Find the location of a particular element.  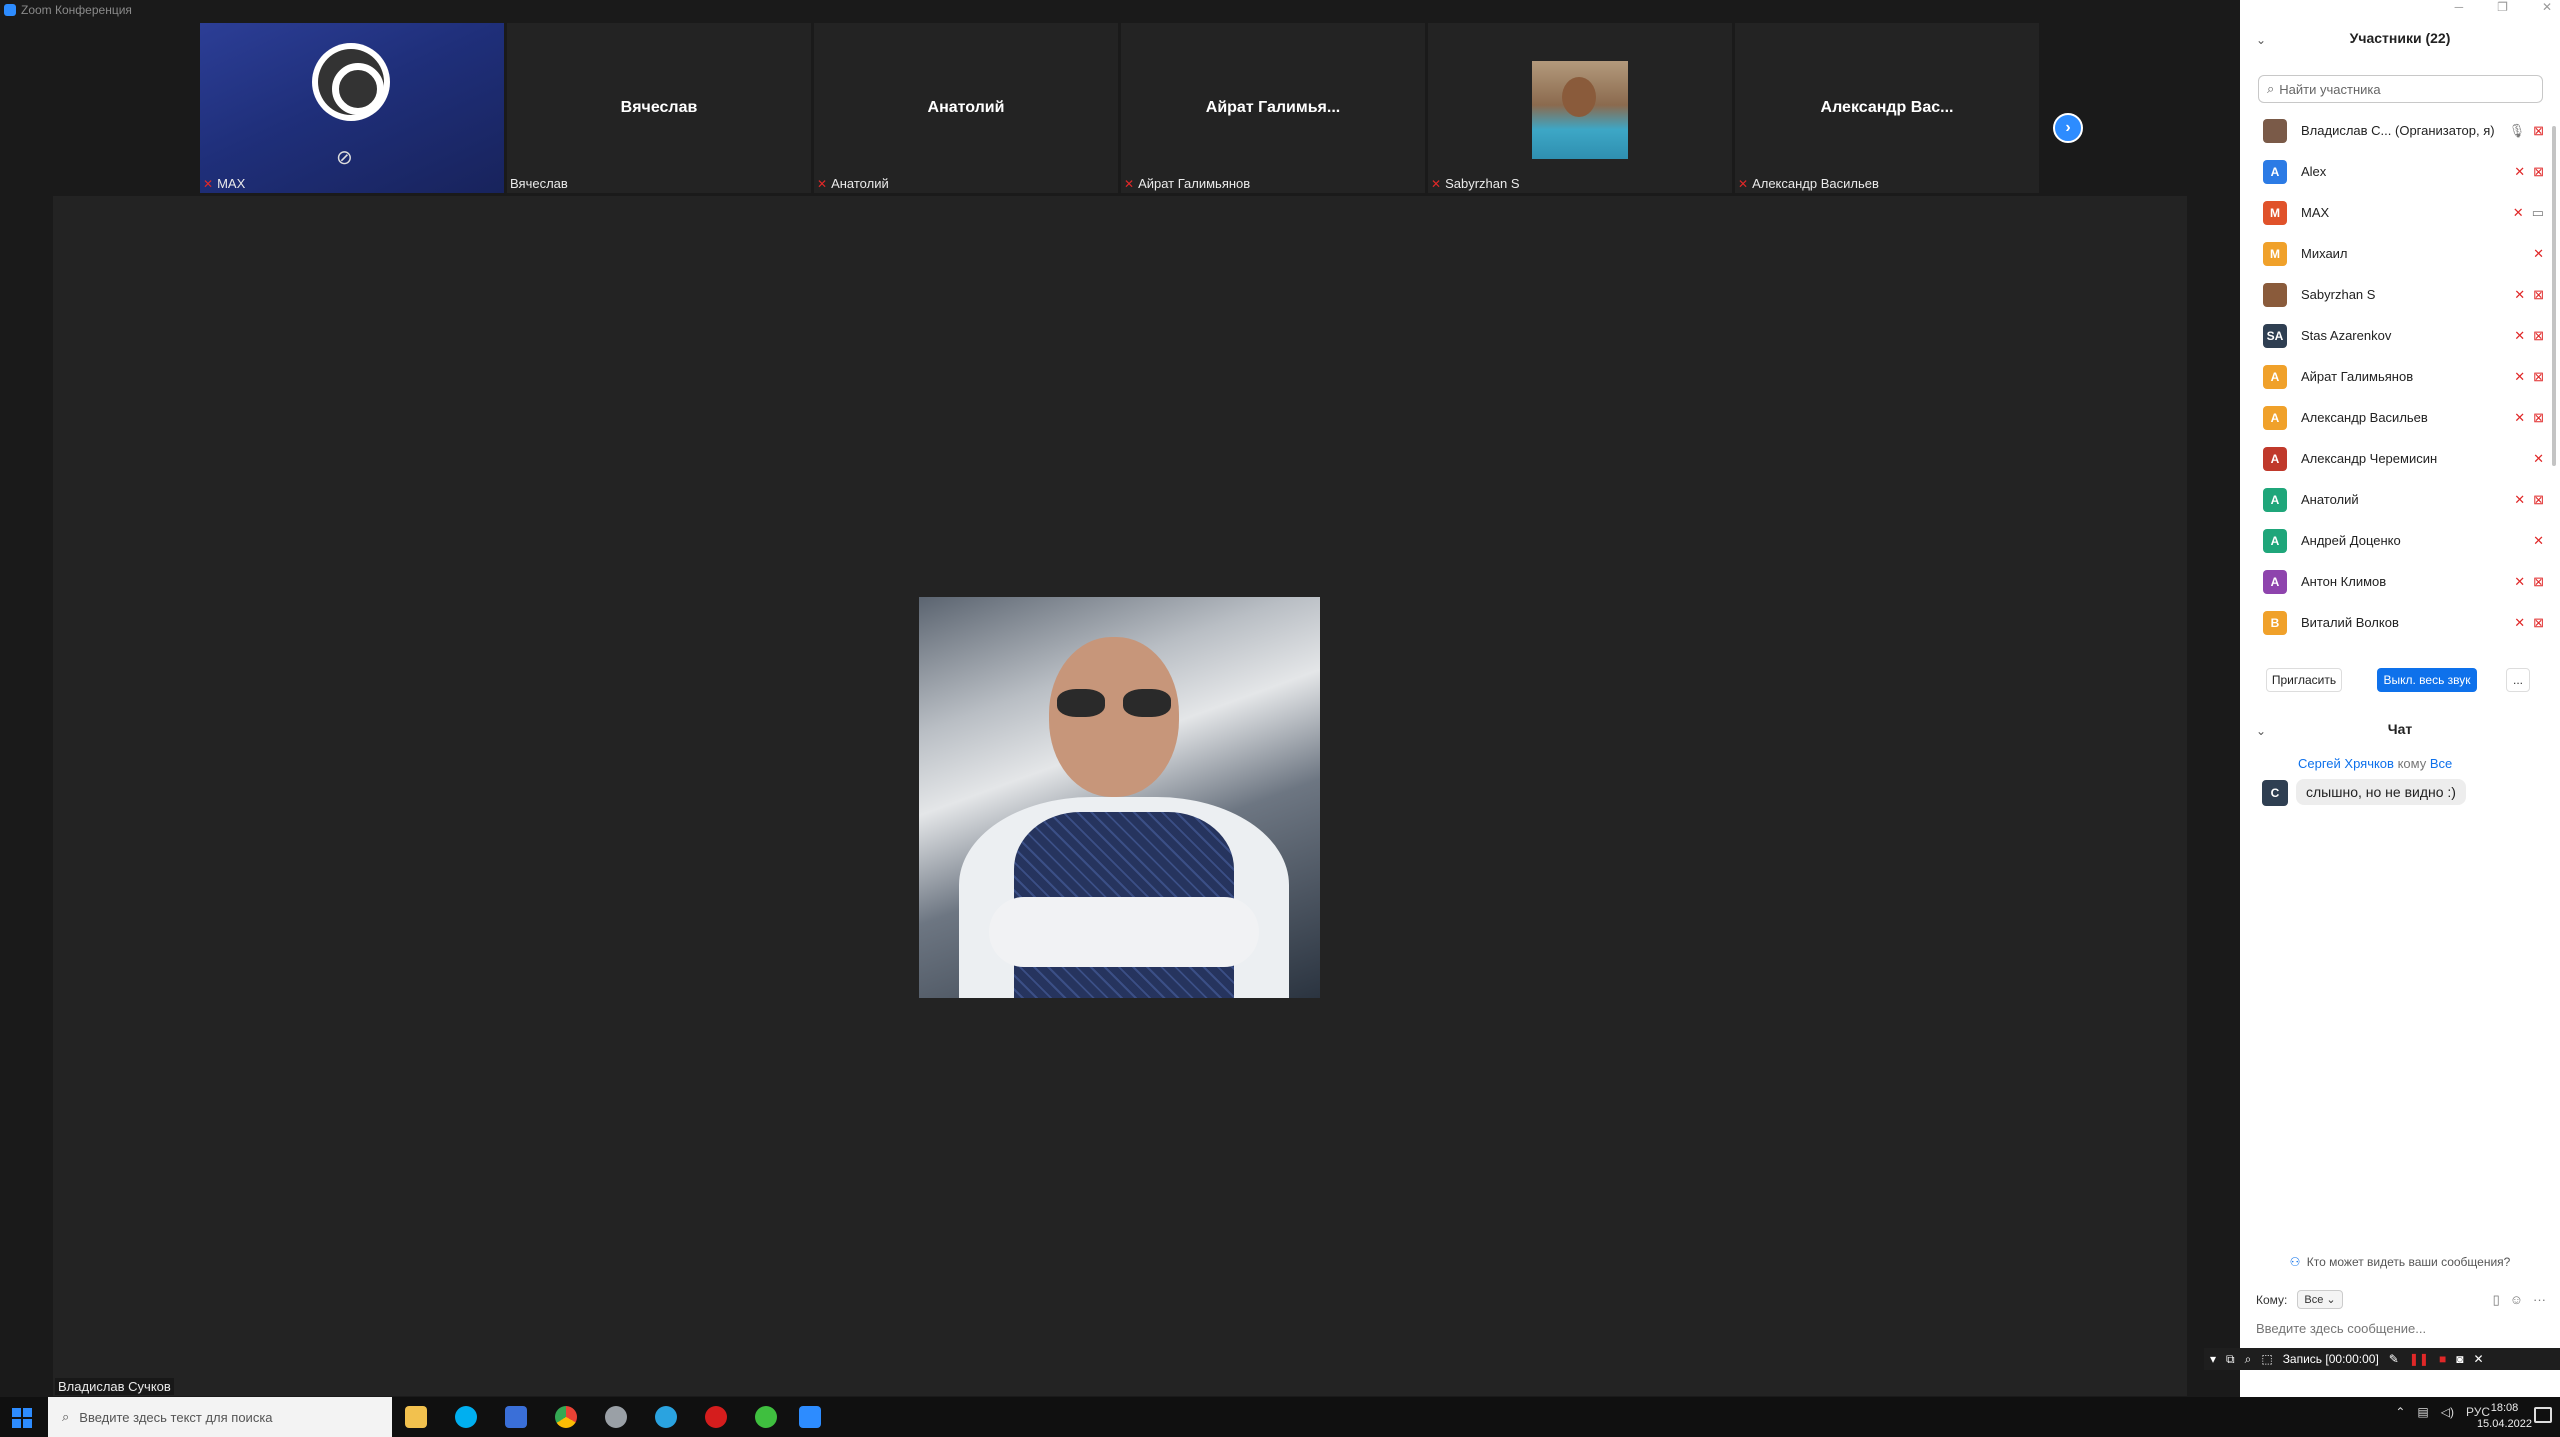

file-icon: ▯ is located at coordinates (2496, 1300).